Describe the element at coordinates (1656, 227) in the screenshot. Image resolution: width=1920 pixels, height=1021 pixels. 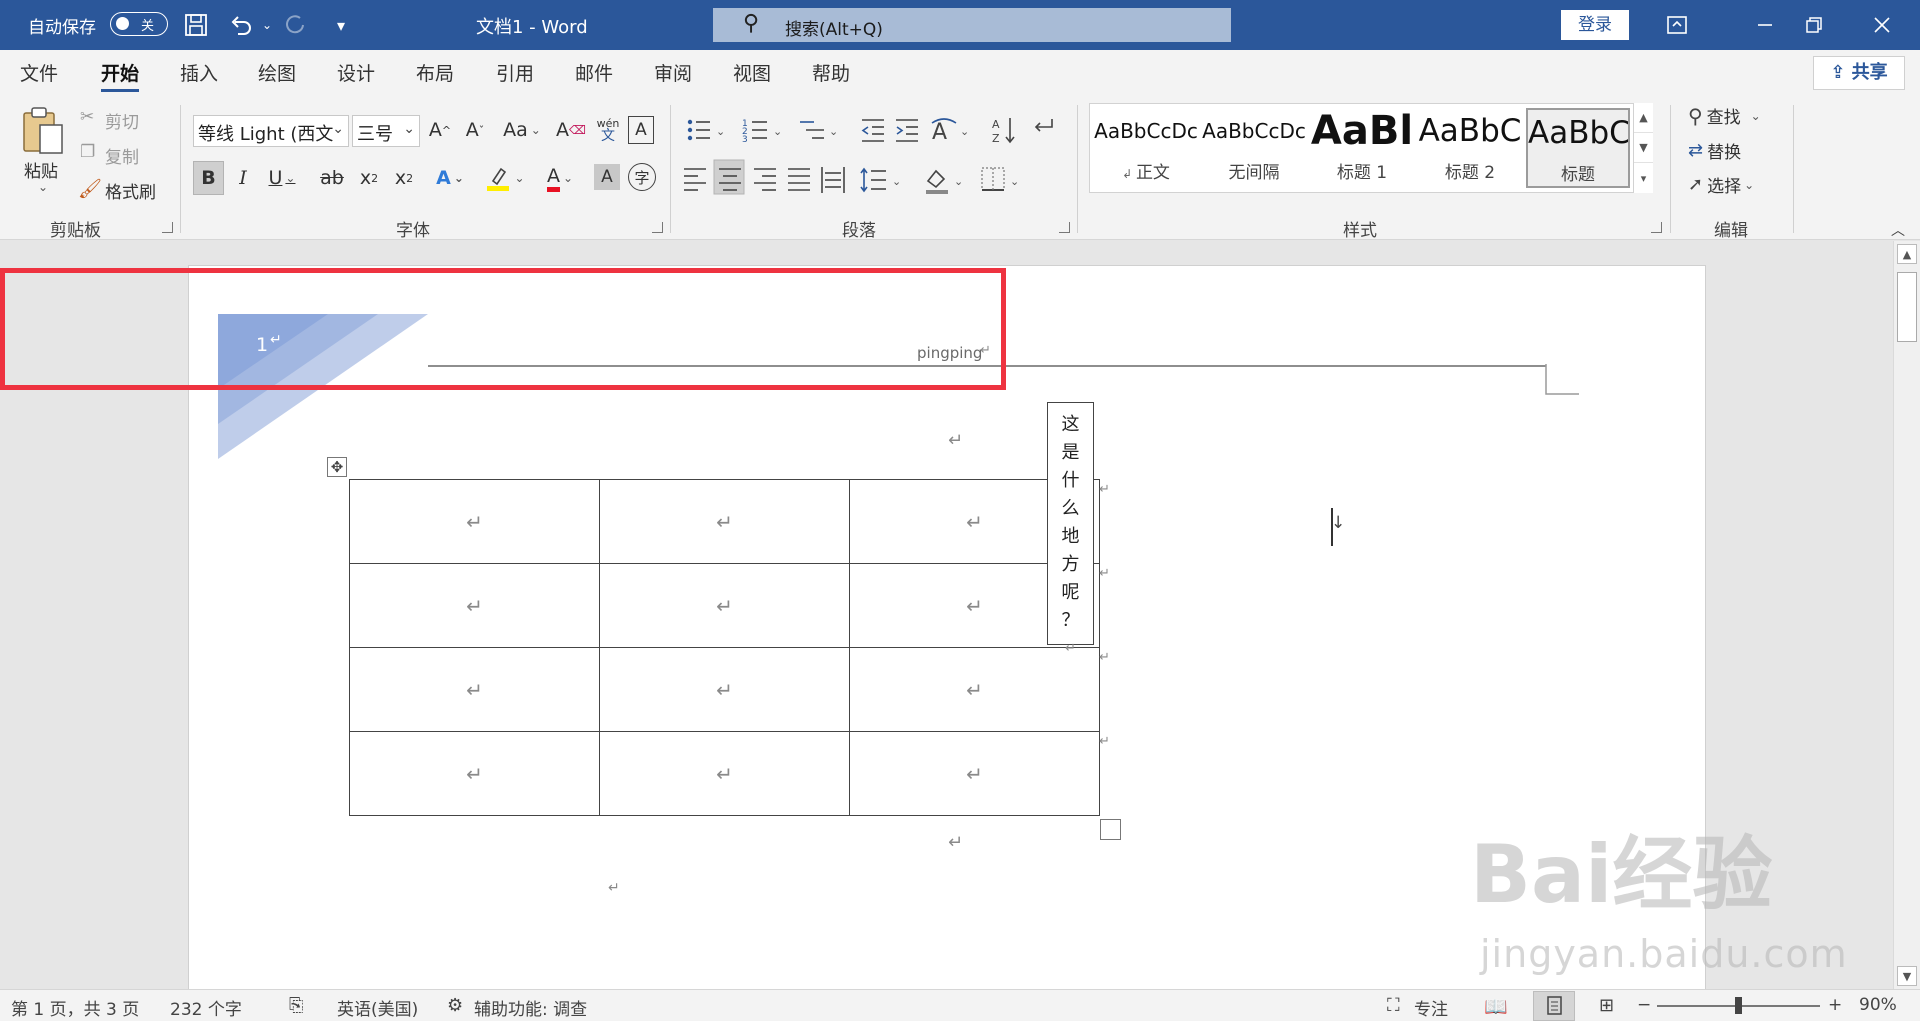
I see `styles-launcher-icon` at that location.